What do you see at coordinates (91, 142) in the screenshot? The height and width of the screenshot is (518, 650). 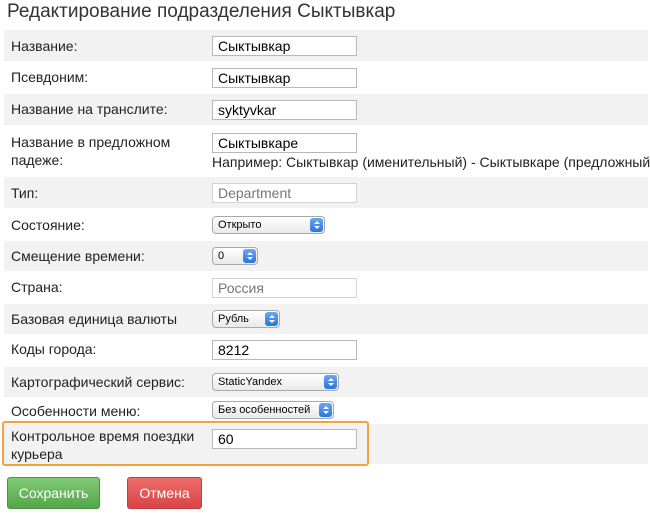 I see `prepositional-label-line1: Название в предложном` at bounding box center [91, 142].